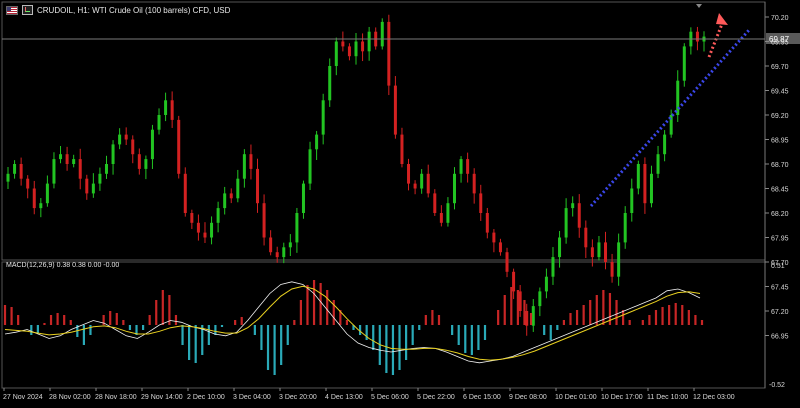 The image size is (800, 408). Describe the element at coordinates (780, 165) in the screenshot. I see `price-tick-label: 68.70` at that location.